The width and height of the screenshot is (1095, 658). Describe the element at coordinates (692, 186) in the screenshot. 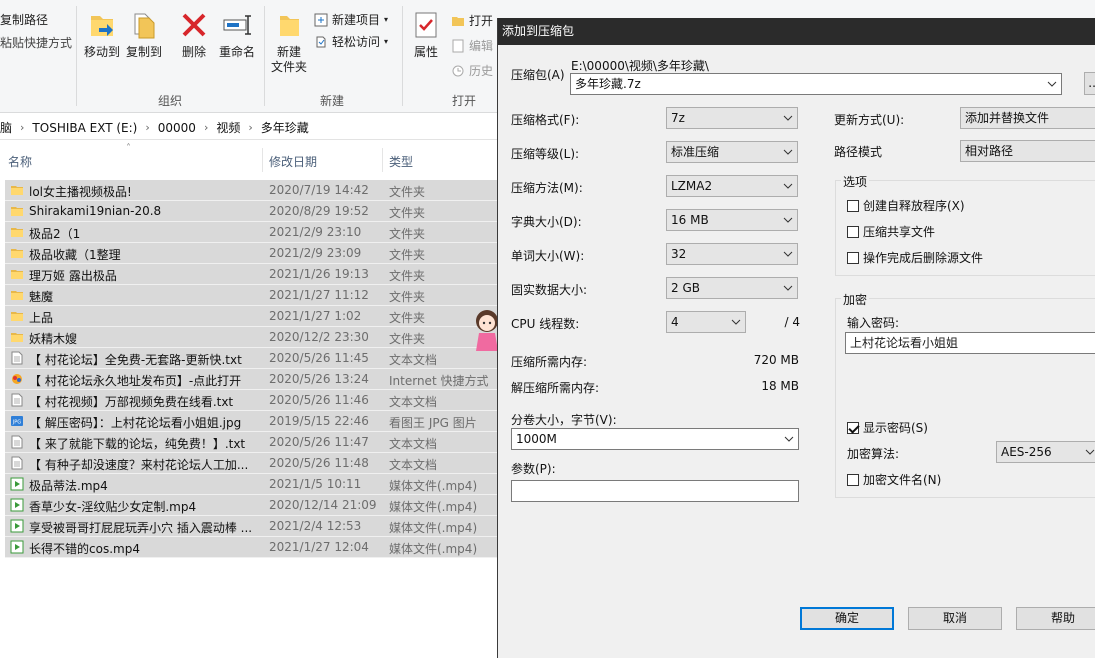

I see `method-value: LZMA2` at that location.